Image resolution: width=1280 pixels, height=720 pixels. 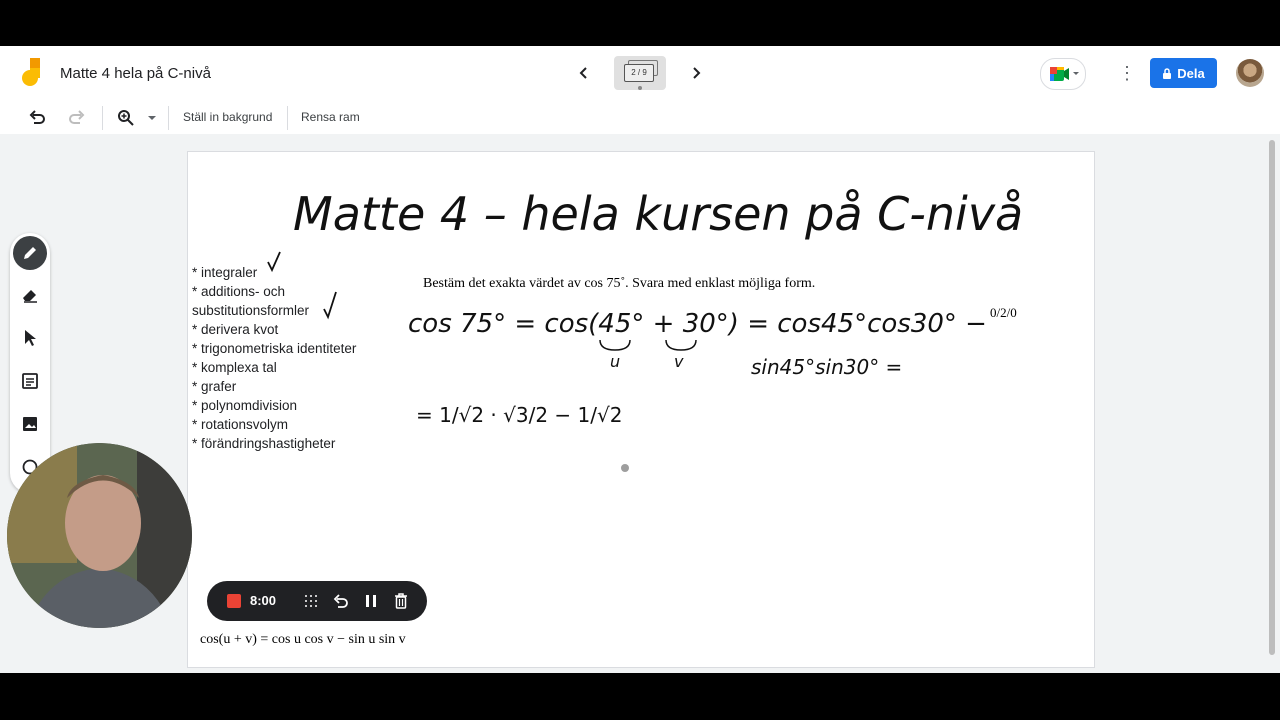 I want to click on meet-button, so click(x=1063, y=74).